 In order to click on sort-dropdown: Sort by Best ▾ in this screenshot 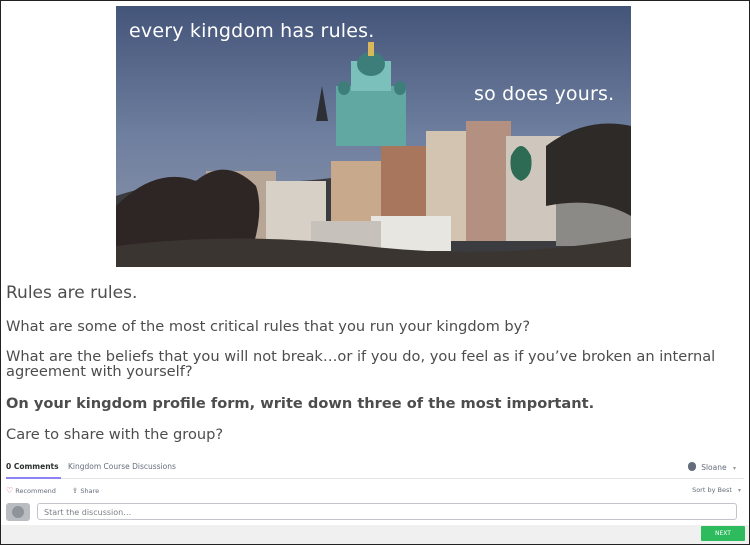, I will do `click(716, 490)`.